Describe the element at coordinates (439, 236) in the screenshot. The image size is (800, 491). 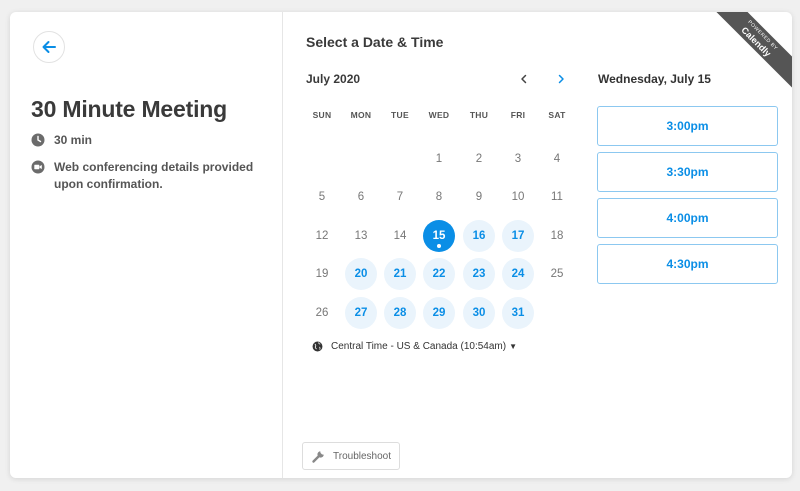
I see `calendar-day-selected: 15` at that location.